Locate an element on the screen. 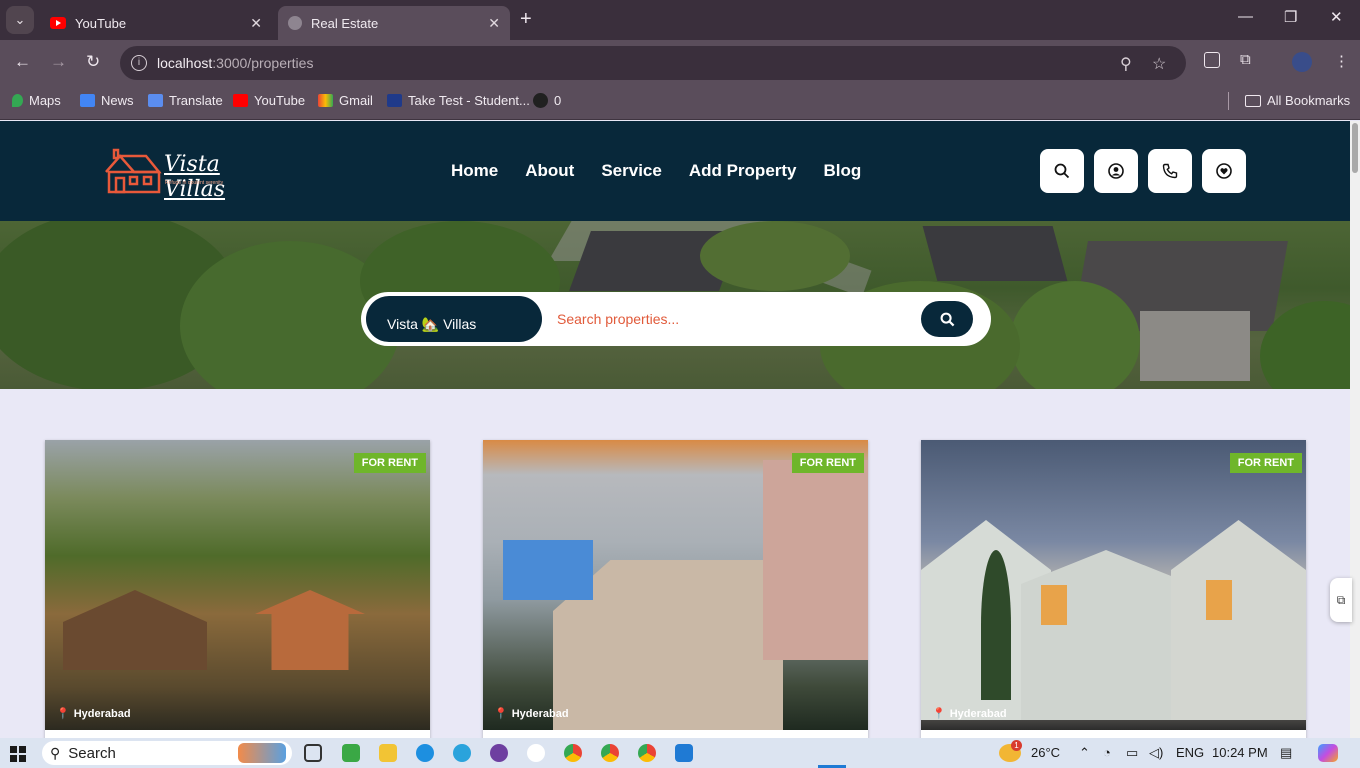 Image resolution: width=1360 pixels, height=768 pixels. bookmark-separator is located at coordinates (1228, 101).